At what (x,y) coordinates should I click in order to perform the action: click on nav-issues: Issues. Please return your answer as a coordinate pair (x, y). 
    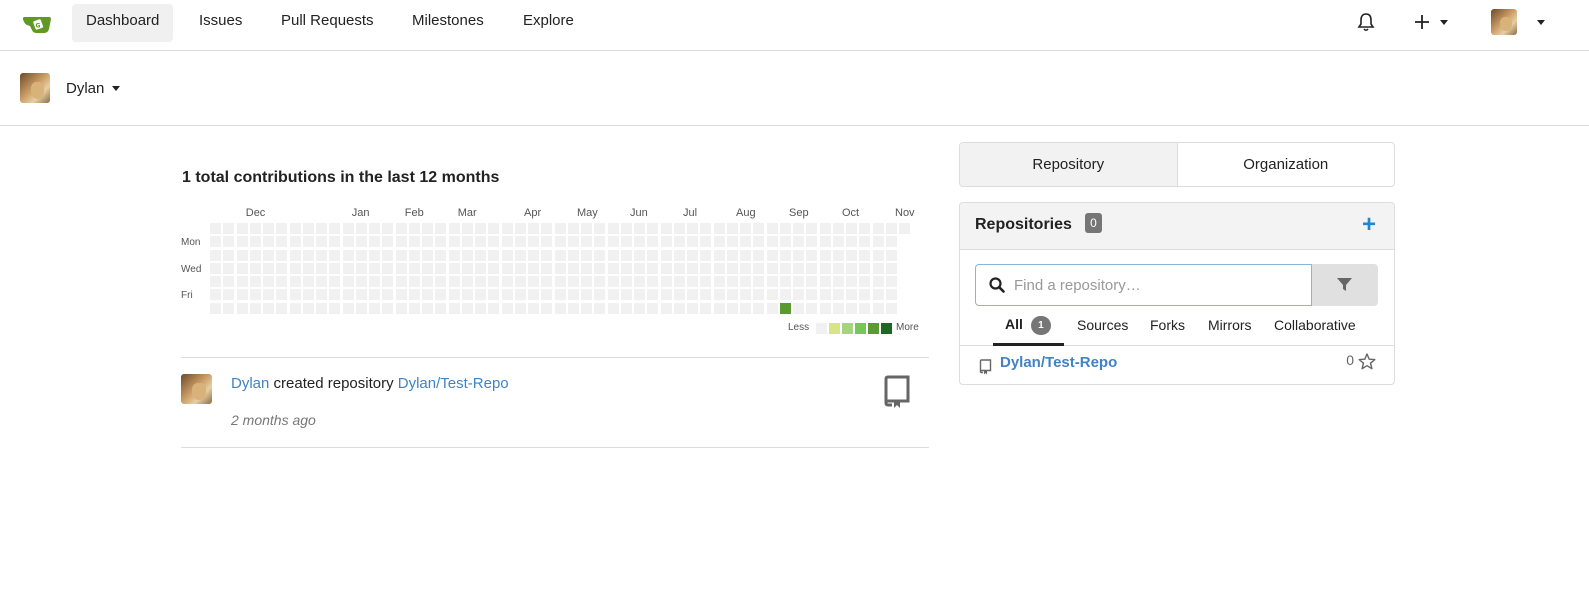
    Looking at the image, I should click on (220, 23).